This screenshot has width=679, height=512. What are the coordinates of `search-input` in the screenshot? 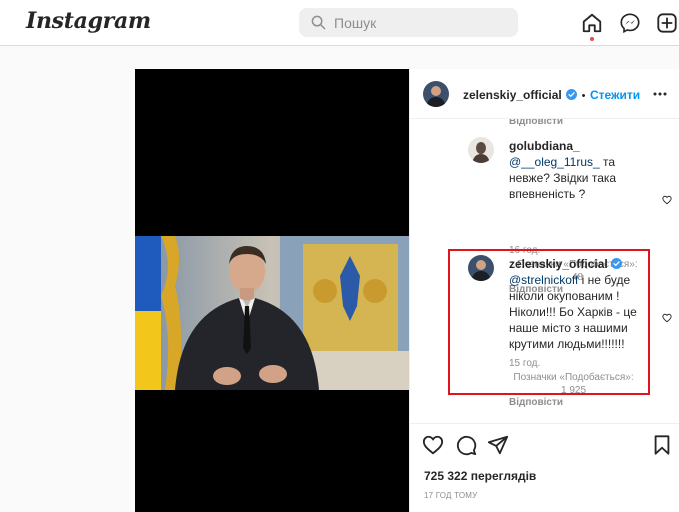 It's located at (424, 22).